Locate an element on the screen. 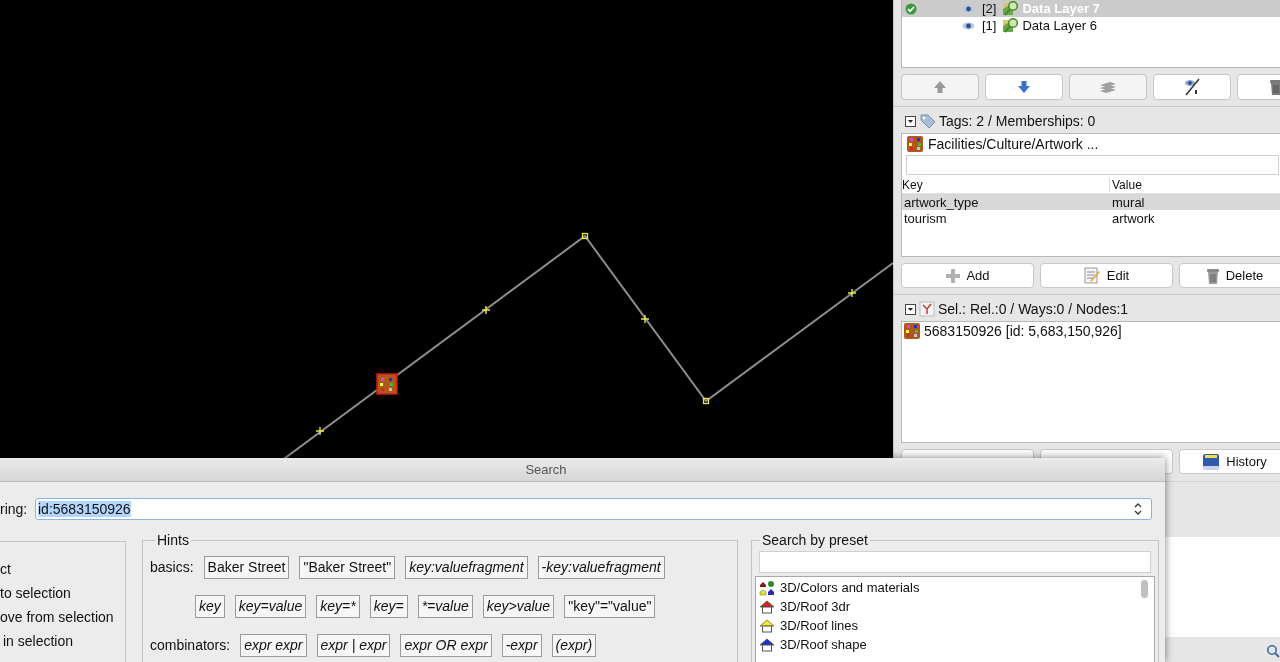 This screenshot has height=662, width=1280. hints-legend: Hints is located at coordinates (173, 540).